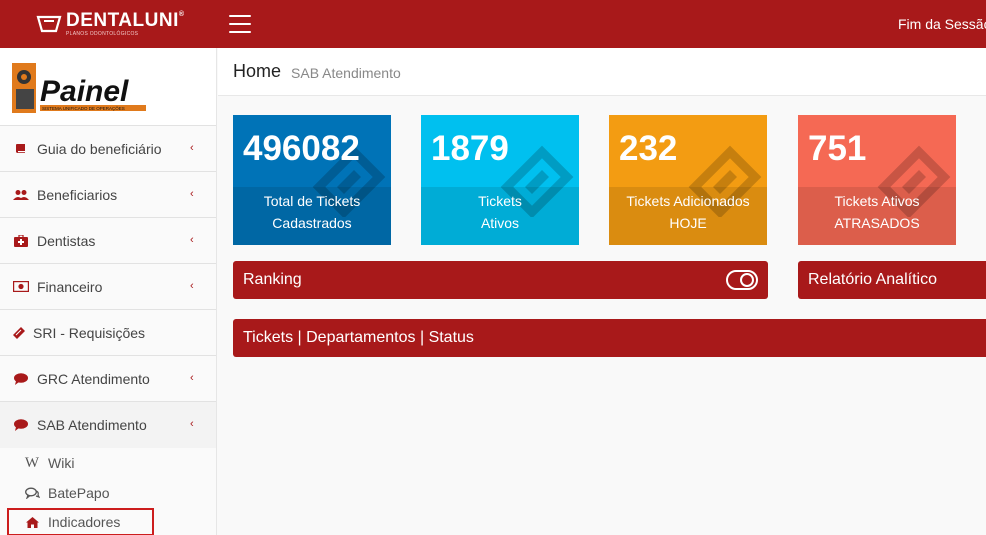 The height and width of the screenshot is (535, 986). What do you see at coordinates (942, 24) in the screenshot?
I see `logout-link: Fim da Sessão` at bounding box center [942, 24].